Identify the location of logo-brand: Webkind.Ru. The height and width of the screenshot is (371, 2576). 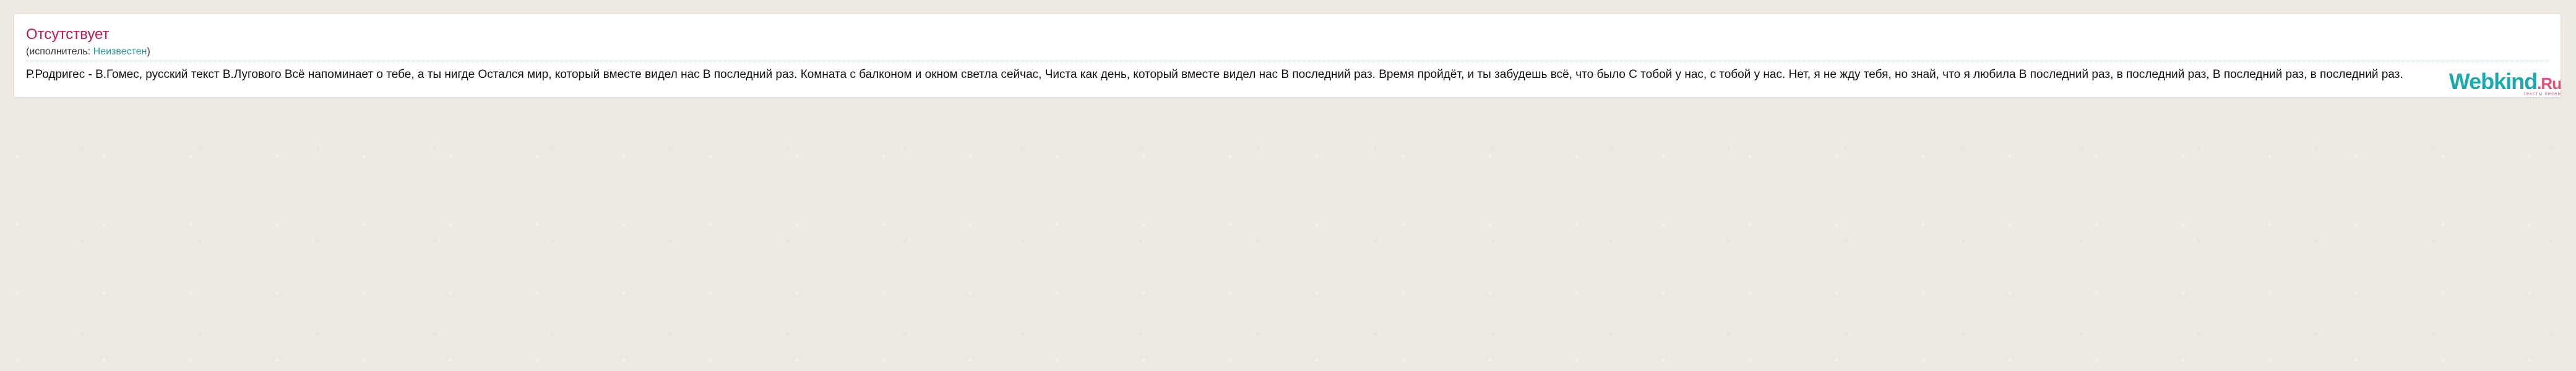
(2505, 81).